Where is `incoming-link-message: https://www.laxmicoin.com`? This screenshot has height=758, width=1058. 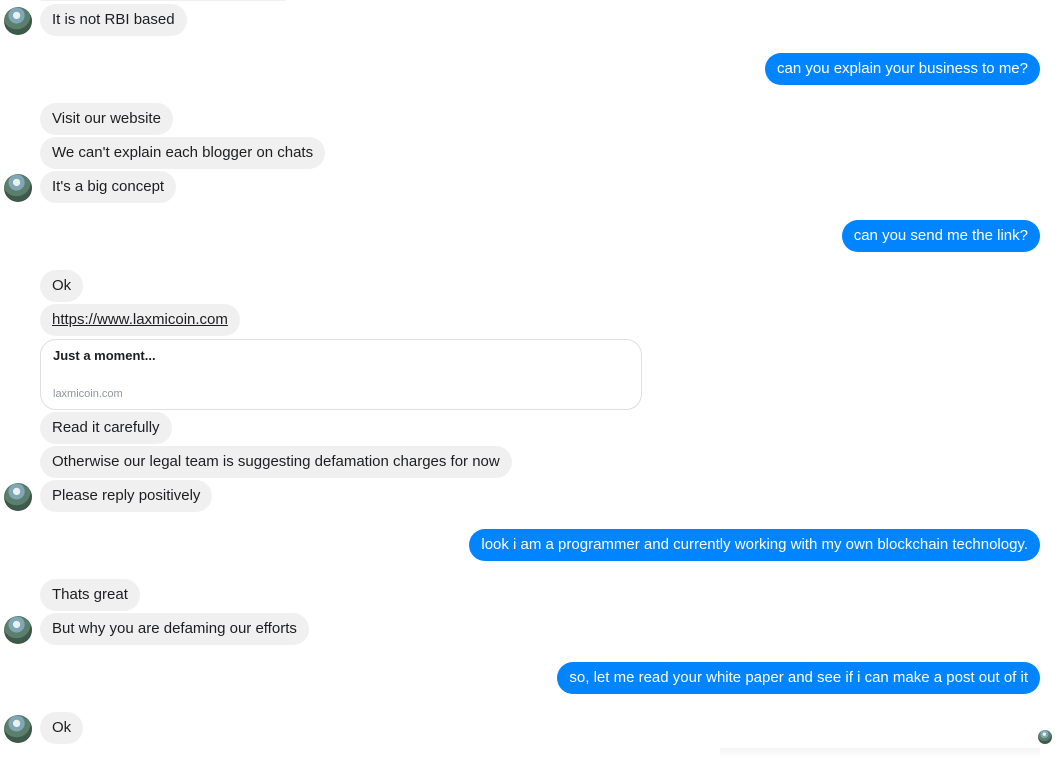
incoming-link-message: https://www.laxmicoin.com is located at coordinates (140, 320).